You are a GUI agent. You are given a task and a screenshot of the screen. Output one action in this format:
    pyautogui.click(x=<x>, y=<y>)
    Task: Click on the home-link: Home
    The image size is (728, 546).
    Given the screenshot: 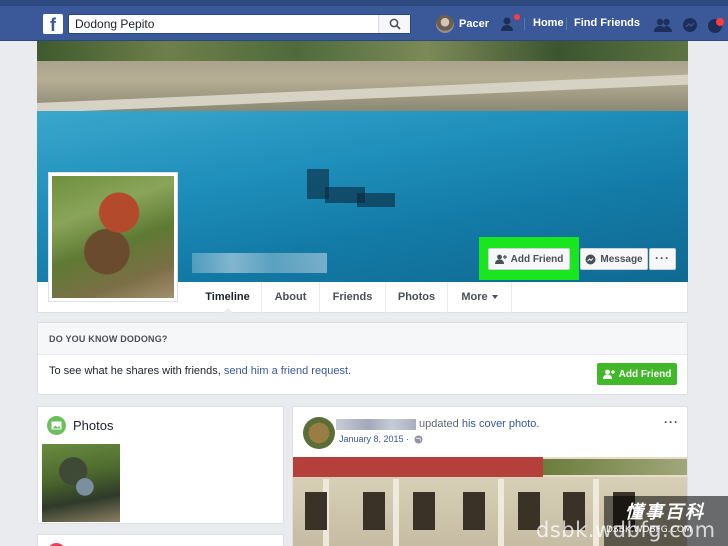 What is the action you would take?
    pyautogui.click(x=548, y=23)
    